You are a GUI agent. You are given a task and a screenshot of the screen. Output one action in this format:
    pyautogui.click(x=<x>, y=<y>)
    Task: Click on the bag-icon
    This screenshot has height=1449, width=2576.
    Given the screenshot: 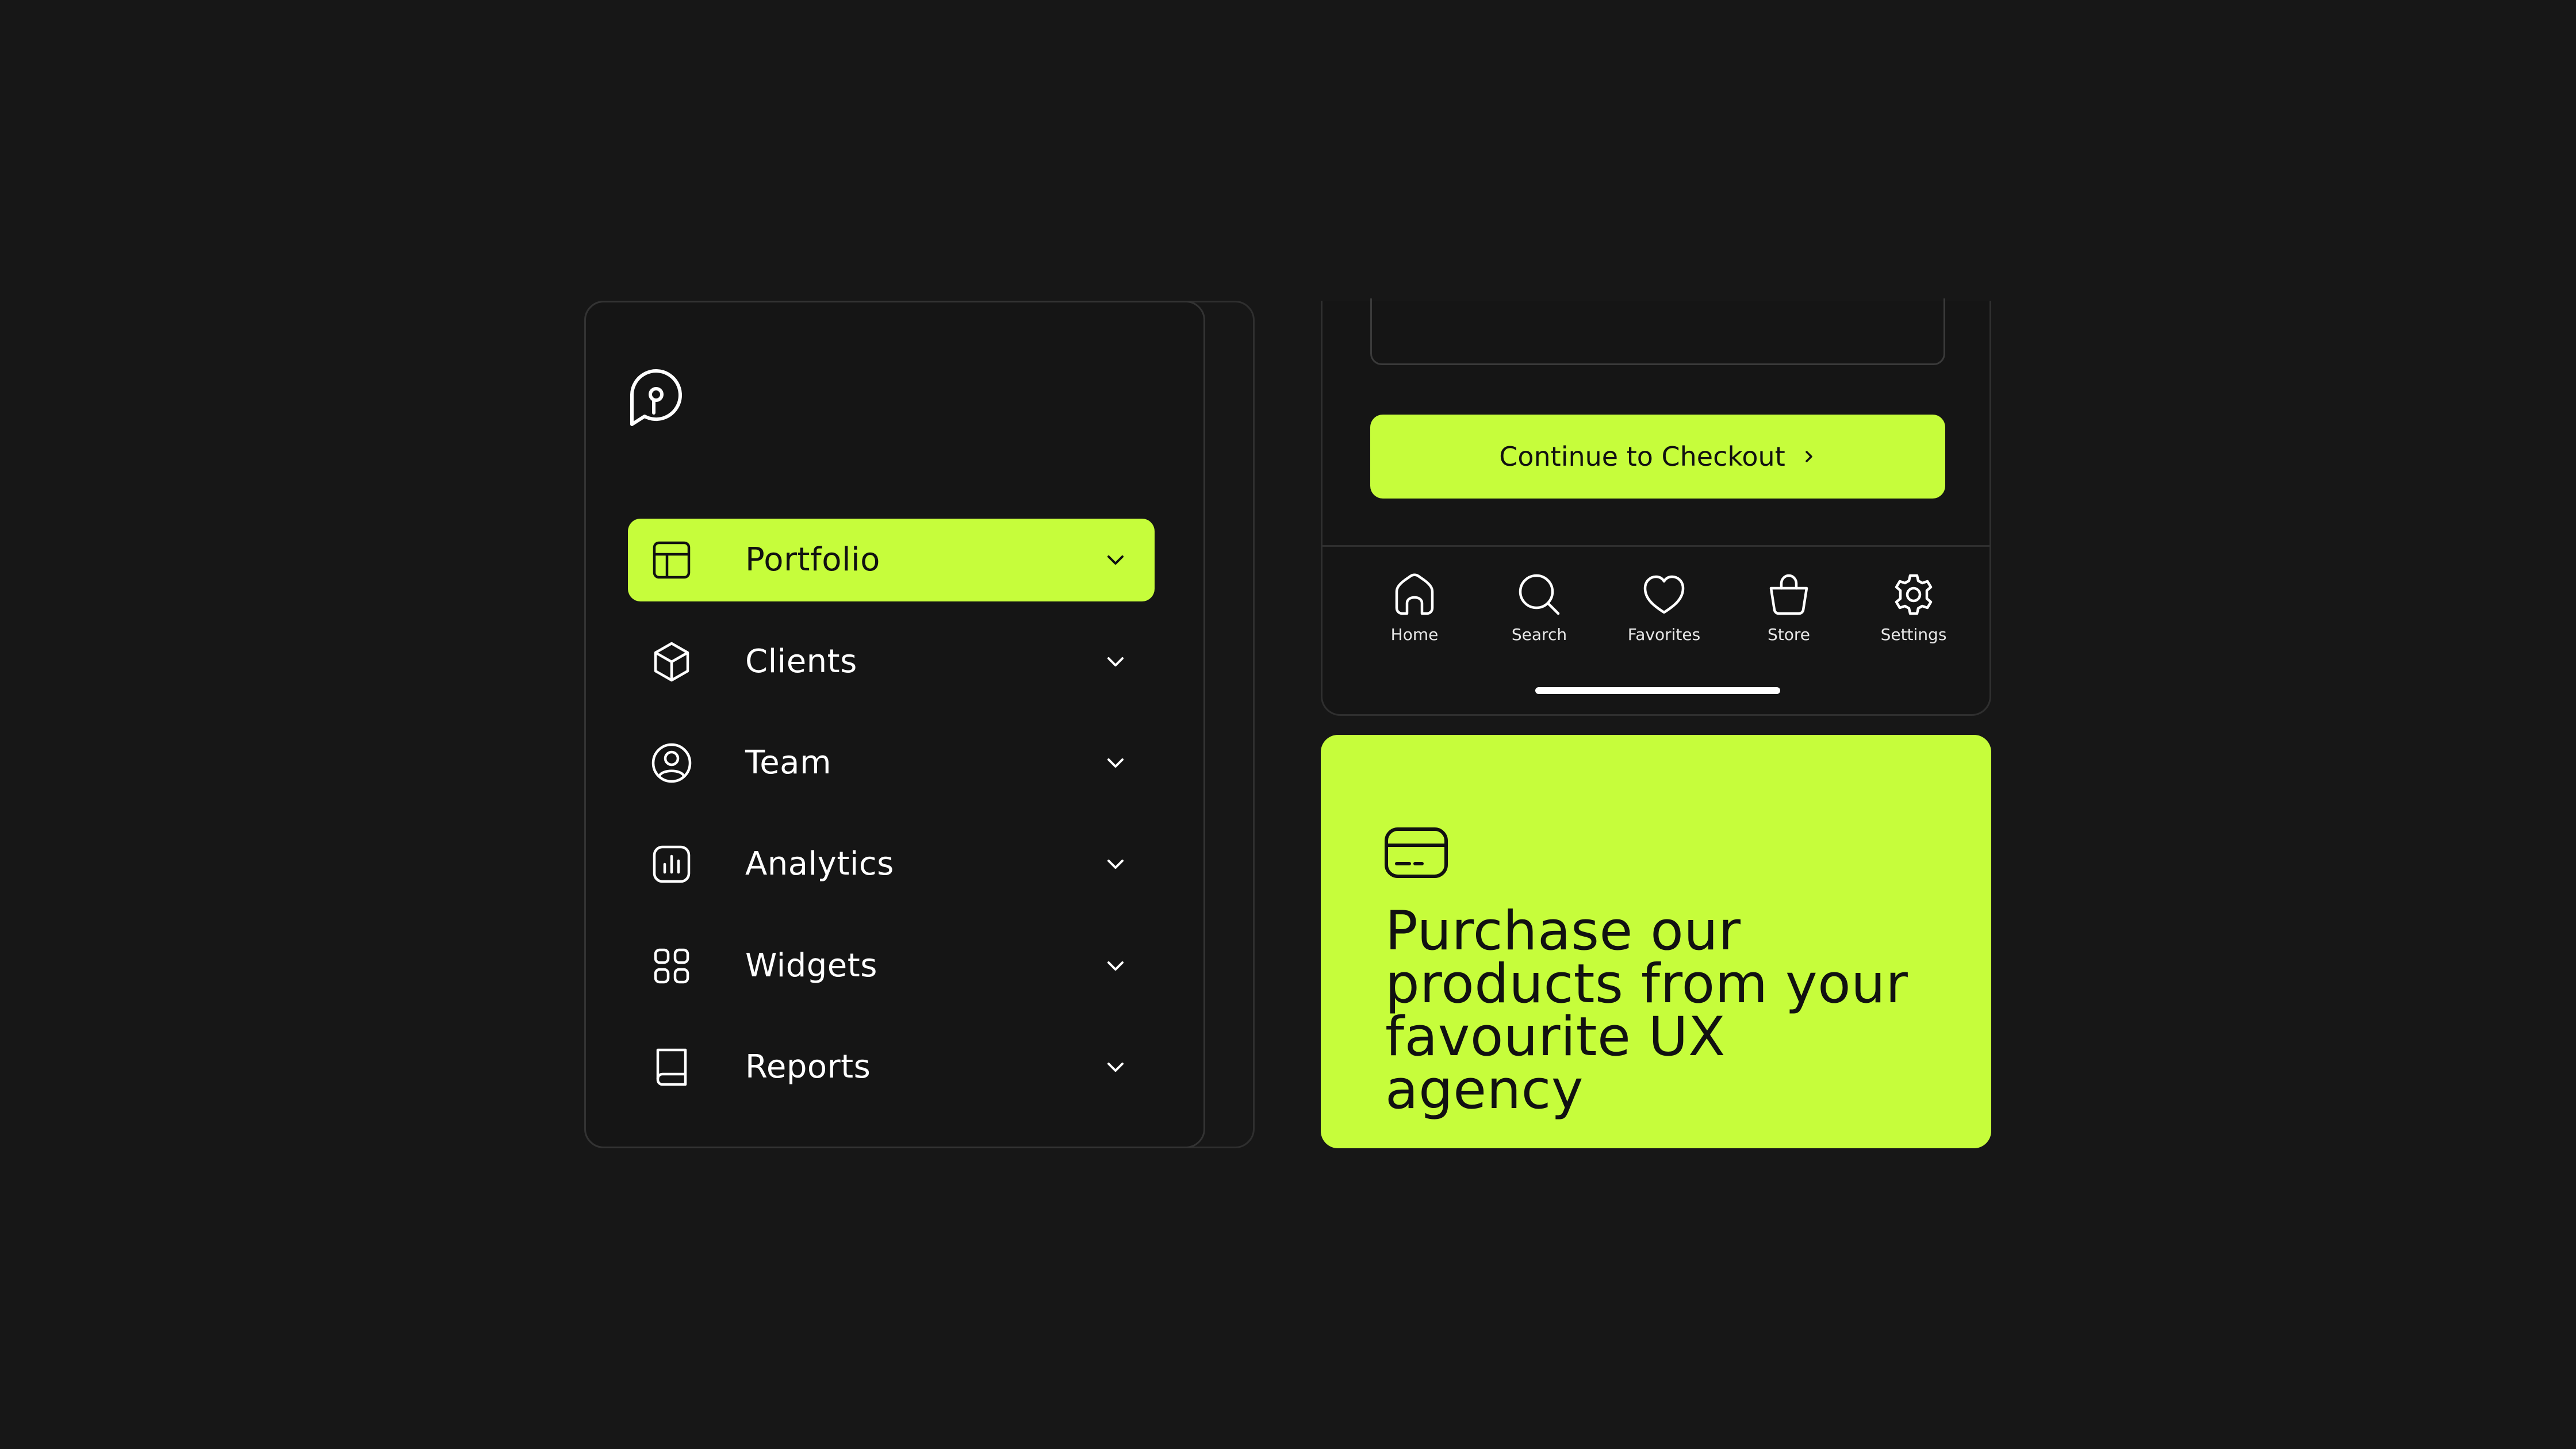 What is the action you would take?
    pyautogui.click(x=1788, y=594)
    